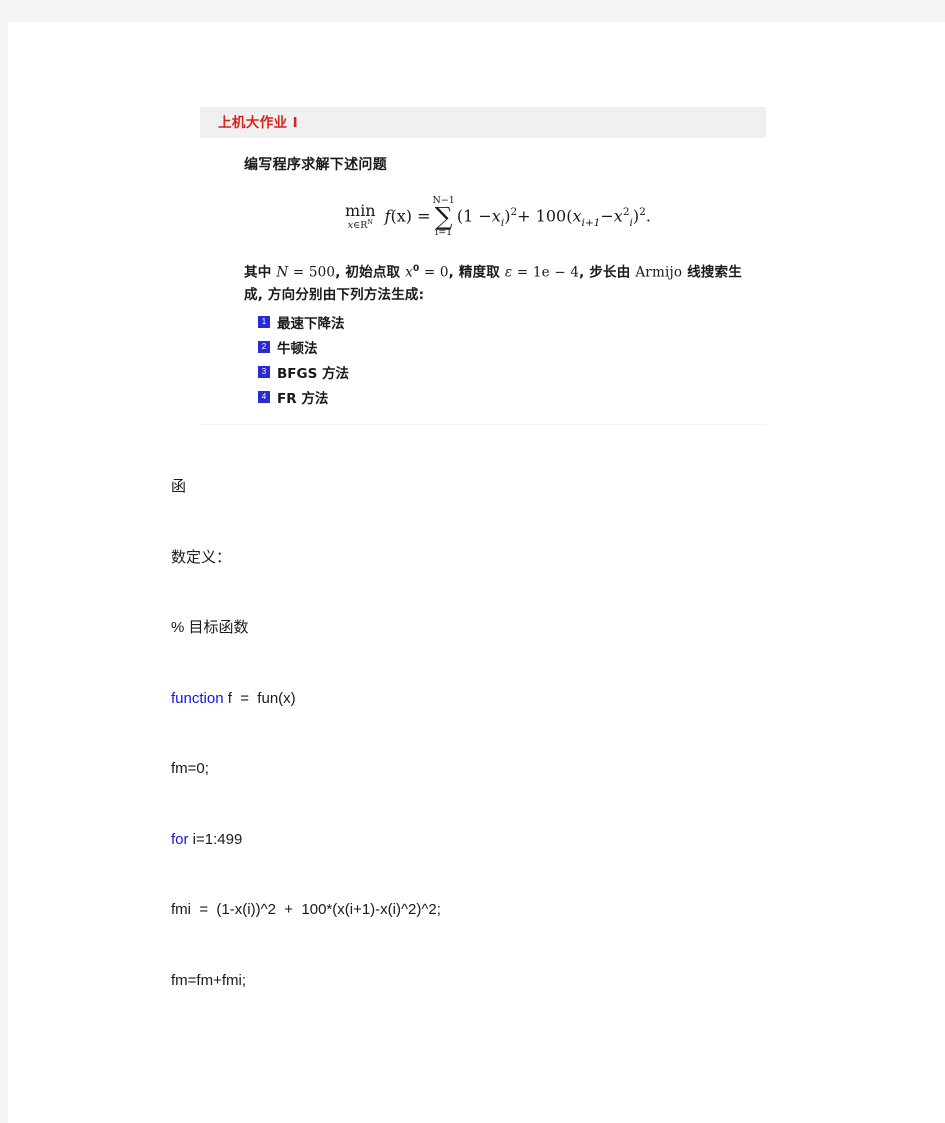 This screenshot has height=1123, width=945. Describe the element at coordinates (258, 123) in the screenshot. I see `problem-card-title: 上机大作业 I` at that location.